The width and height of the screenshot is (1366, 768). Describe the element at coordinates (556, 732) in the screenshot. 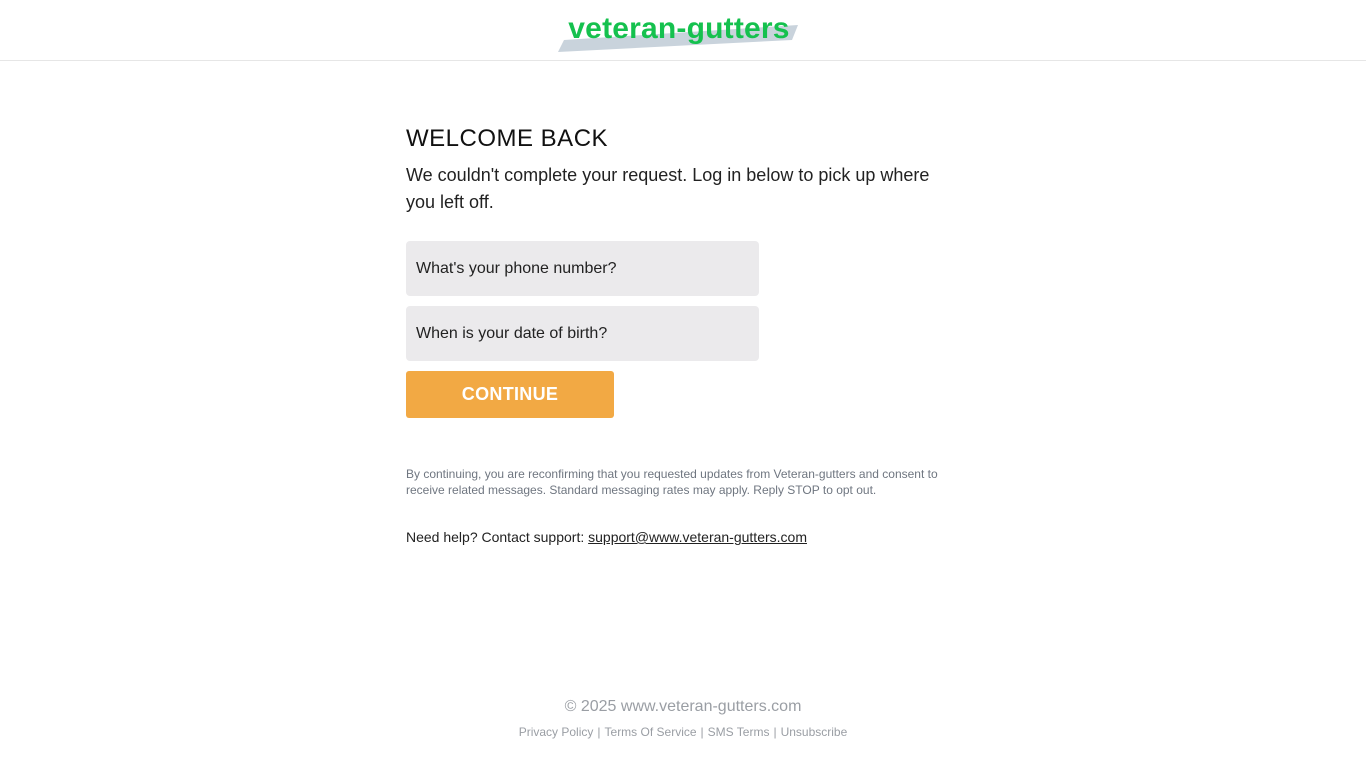

I see `privacy-policy-link: Privacy Policy` at that location.